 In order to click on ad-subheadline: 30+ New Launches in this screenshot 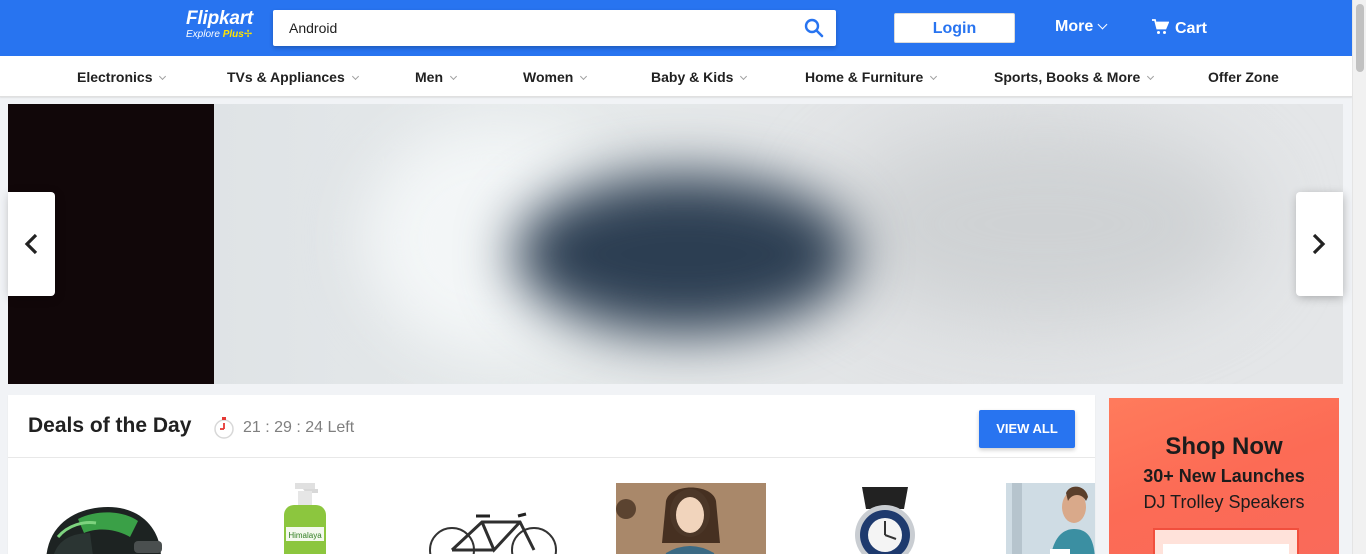, I will do `click(1224, 476)`.